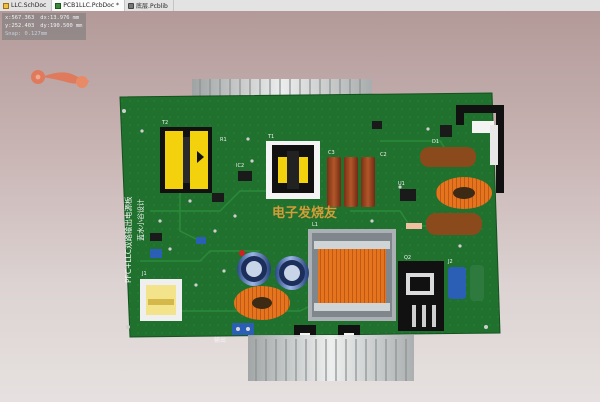 The width and height of the screenshot is (600, 402). Describe the element at coordinates (331, 358) in the screenshot. I see `bottom-heatsink` at that location.